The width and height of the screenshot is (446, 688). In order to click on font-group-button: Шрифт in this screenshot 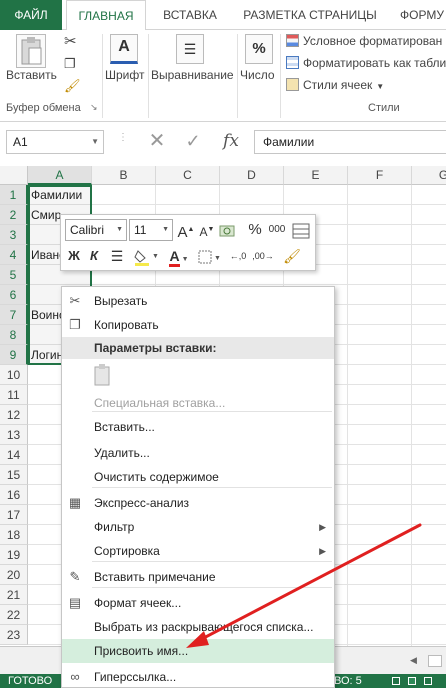, I will do `click(124, 75)`.